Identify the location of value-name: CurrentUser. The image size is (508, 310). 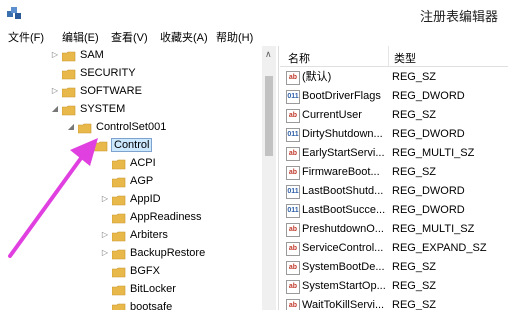
(332, 115).